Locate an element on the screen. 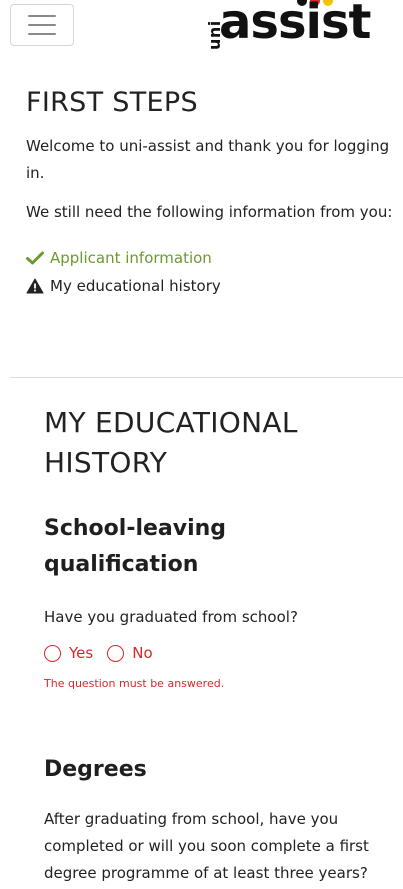  status-item-educational-history: My educational history is located at coordinates (211, 286).